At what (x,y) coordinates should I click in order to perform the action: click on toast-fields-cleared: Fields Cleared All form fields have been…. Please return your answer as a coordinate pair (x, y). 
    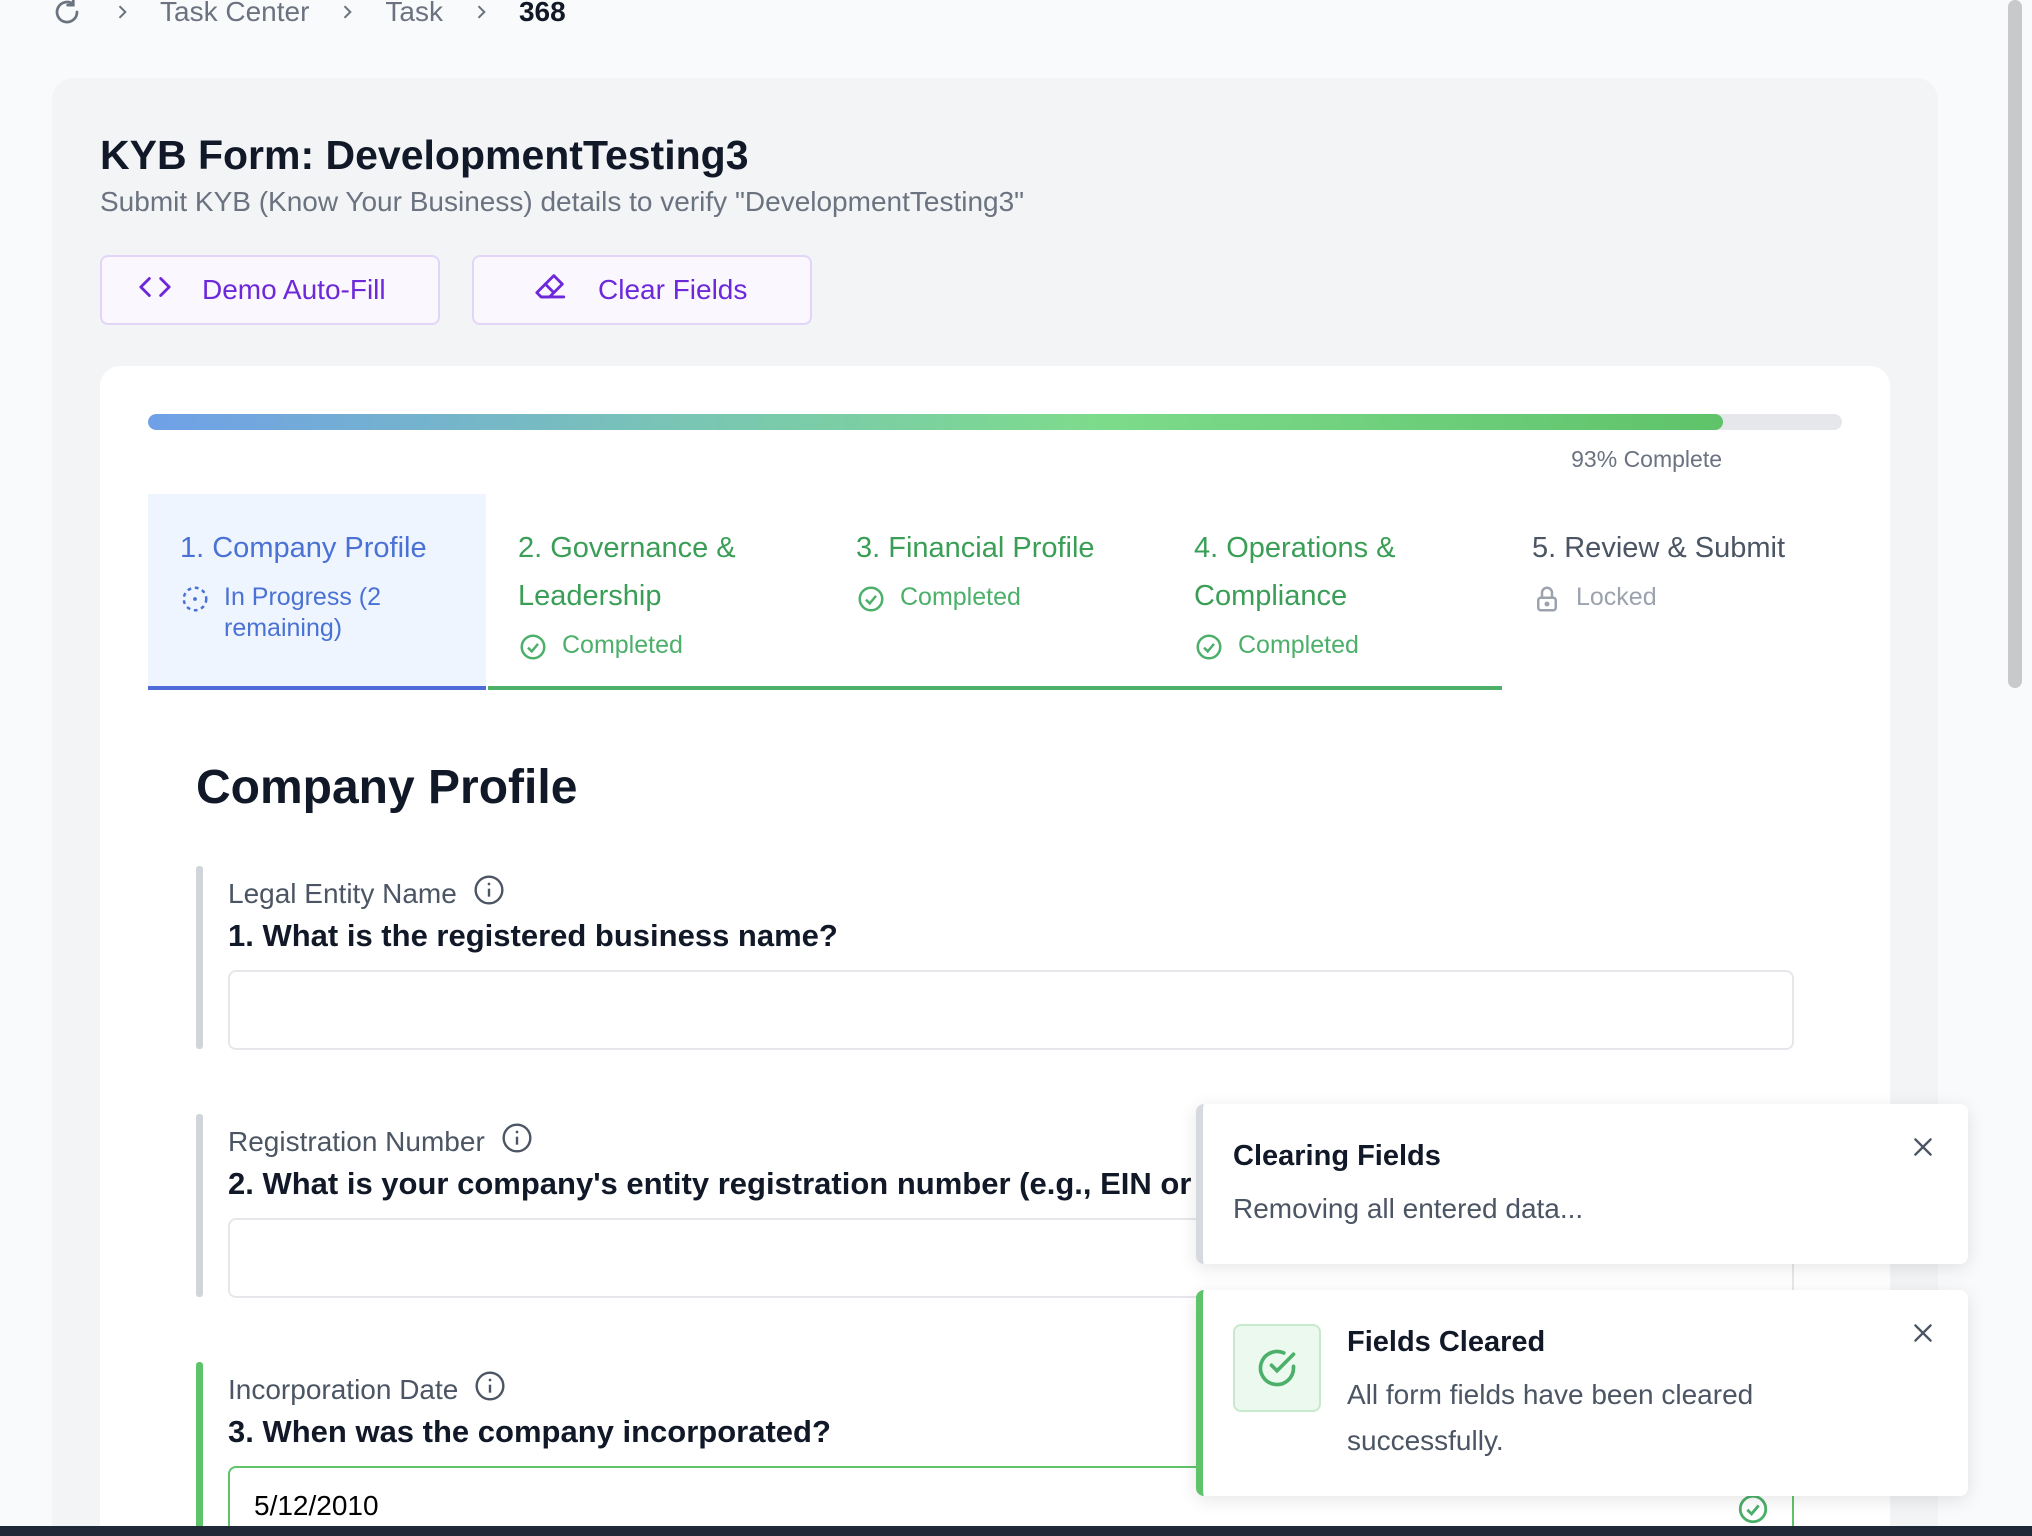
    Looking at the image, I should click on (1582, 1393).